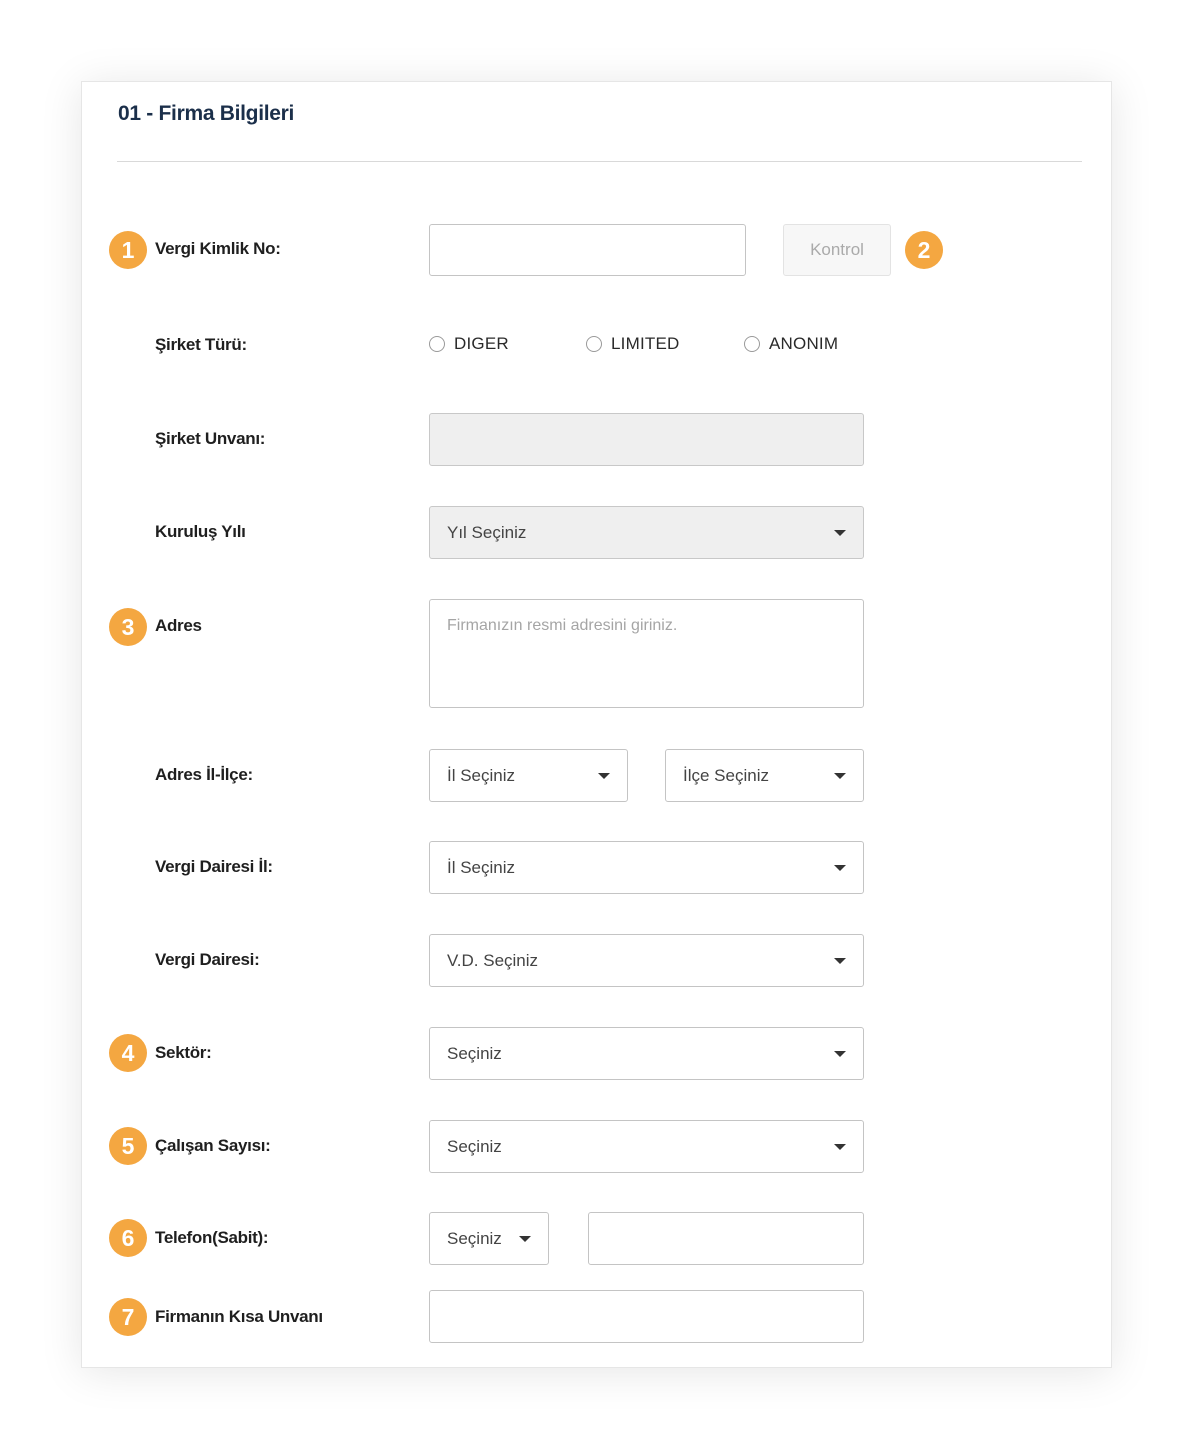  What do you see at coordinates (437, 344) in the screenshot?
I see `radio-diger-circle` at bounding box center [437, 344].